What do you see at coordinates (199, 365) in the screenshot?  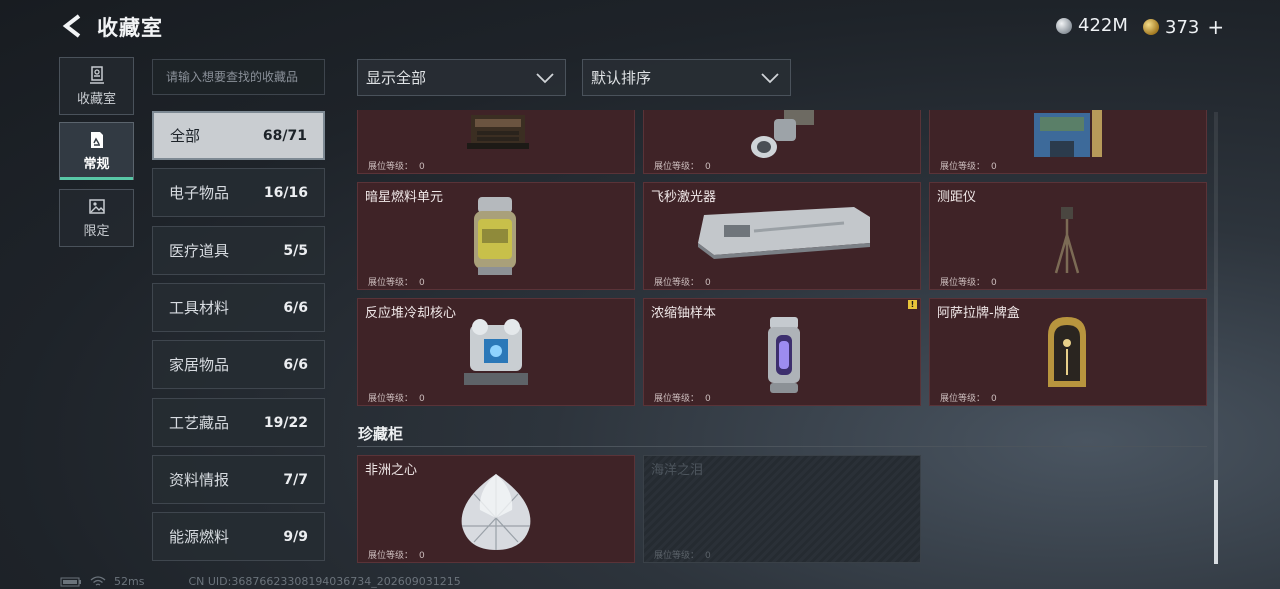 I see `category-label: 家居物品` at bounding box center [199, 365].